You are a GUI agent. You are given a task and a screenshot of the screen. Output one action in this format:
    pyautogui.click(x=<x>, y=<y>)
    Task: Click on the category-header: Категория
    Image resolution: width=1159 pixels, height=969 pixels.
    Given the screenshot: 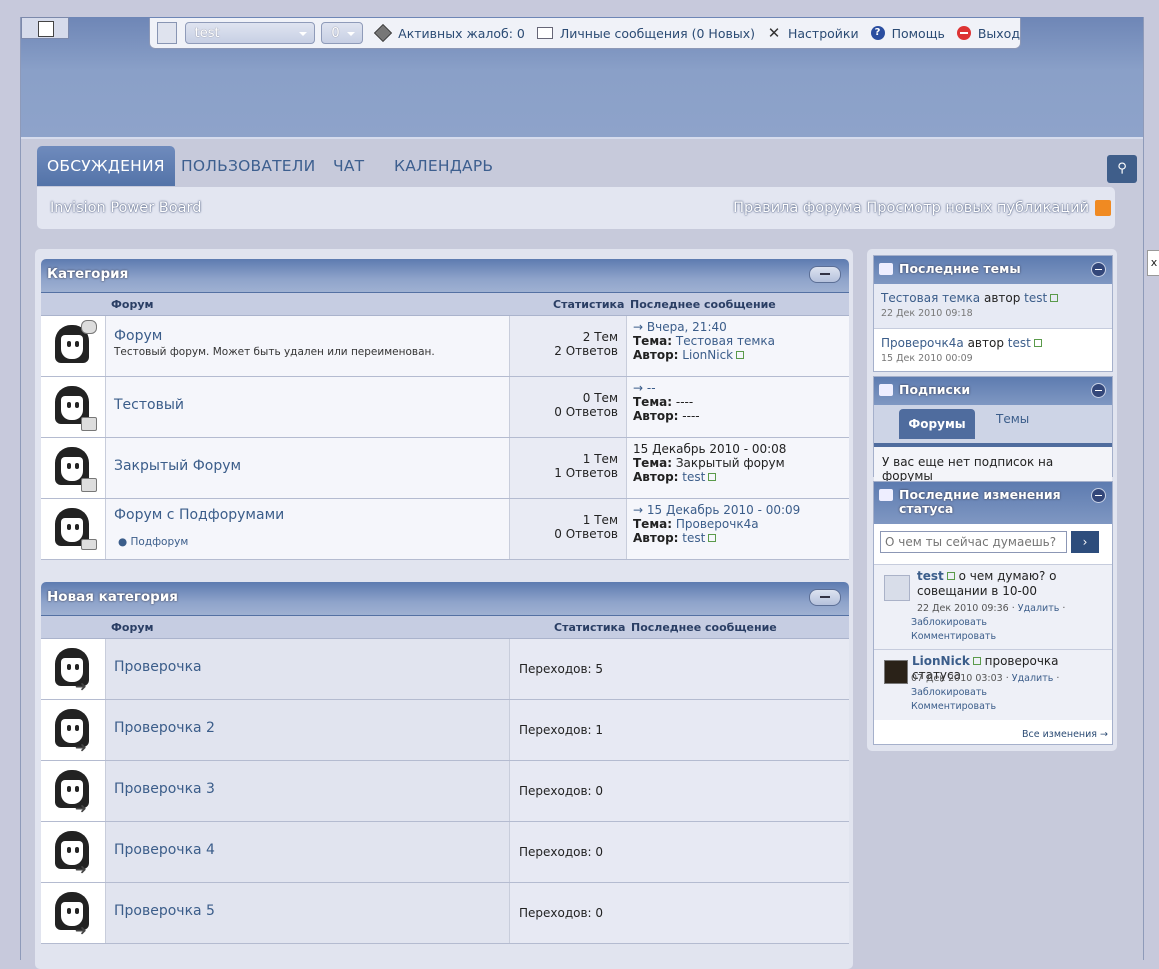 What is the action you would take?
    pyautogui.click(x=445, y=276)
    